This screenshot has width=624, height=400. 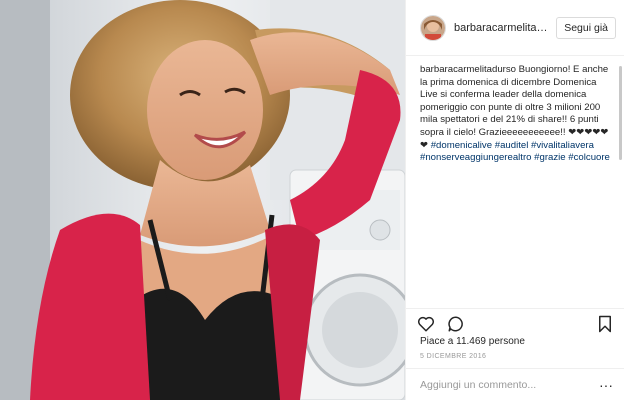 What do you see at coordinates (475, 157) in the screenshot?
I see `hashtag-link: #nonserveaggiungerealtro` at bounding box center [475, 157].